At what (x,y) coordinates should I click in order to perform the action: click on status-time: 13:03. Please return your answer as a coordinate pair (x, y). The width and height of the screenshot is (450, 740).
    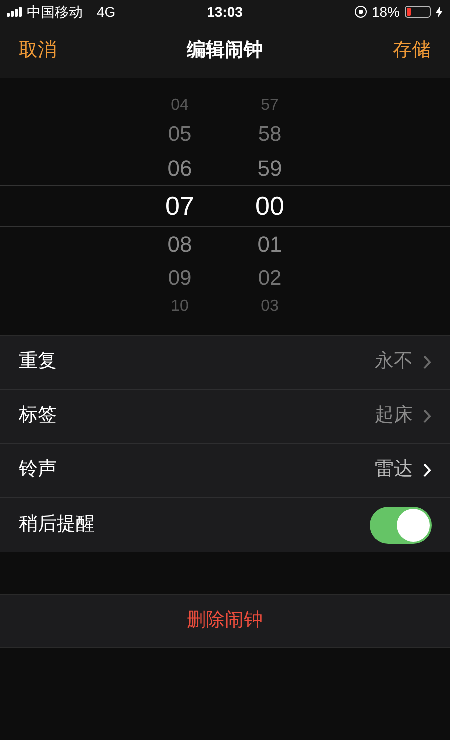
    Looking at the image, I should click on (225, 12).